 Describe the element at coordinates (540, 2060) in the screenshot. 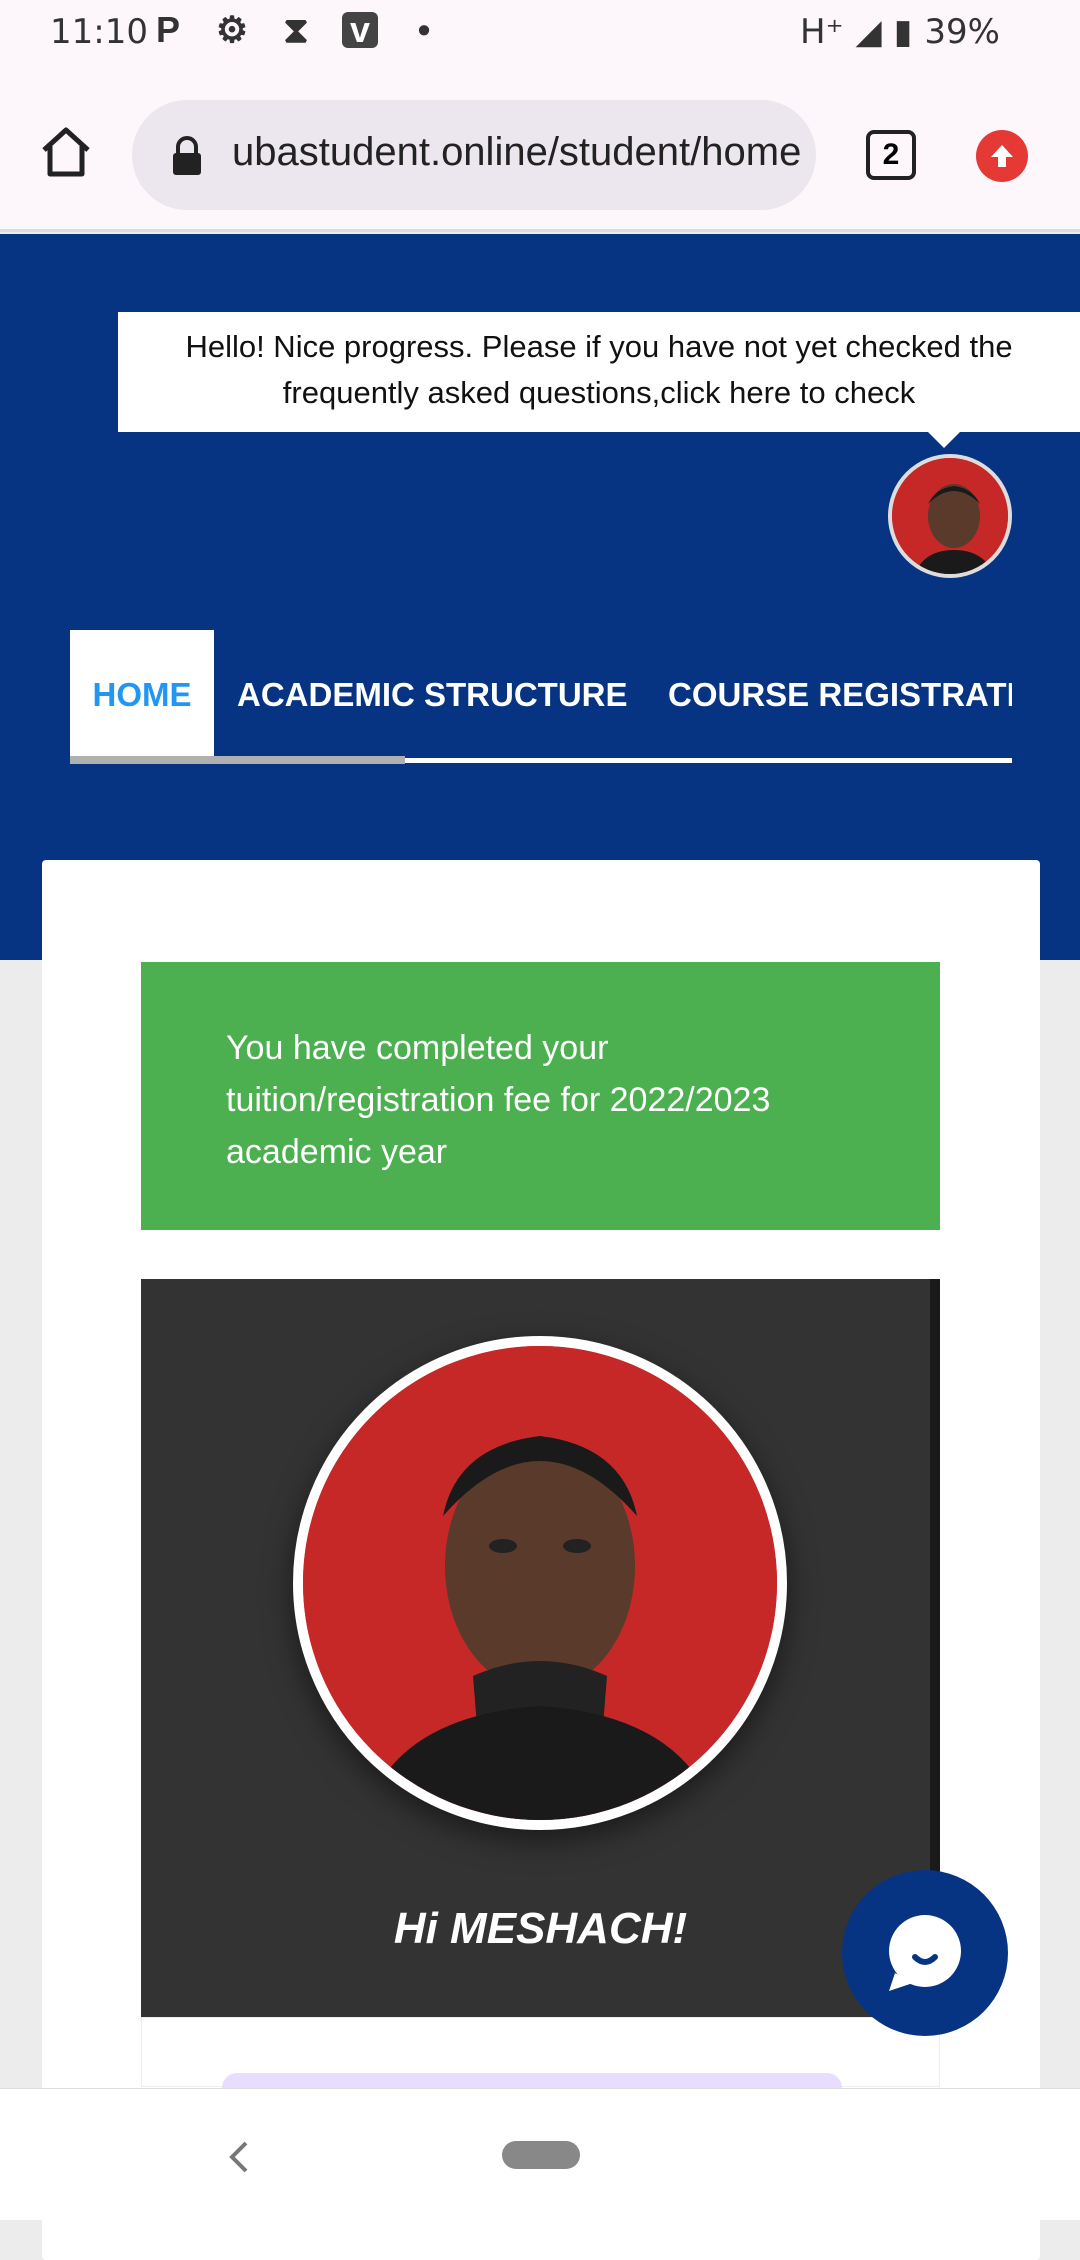

I see `next-section` at that location.